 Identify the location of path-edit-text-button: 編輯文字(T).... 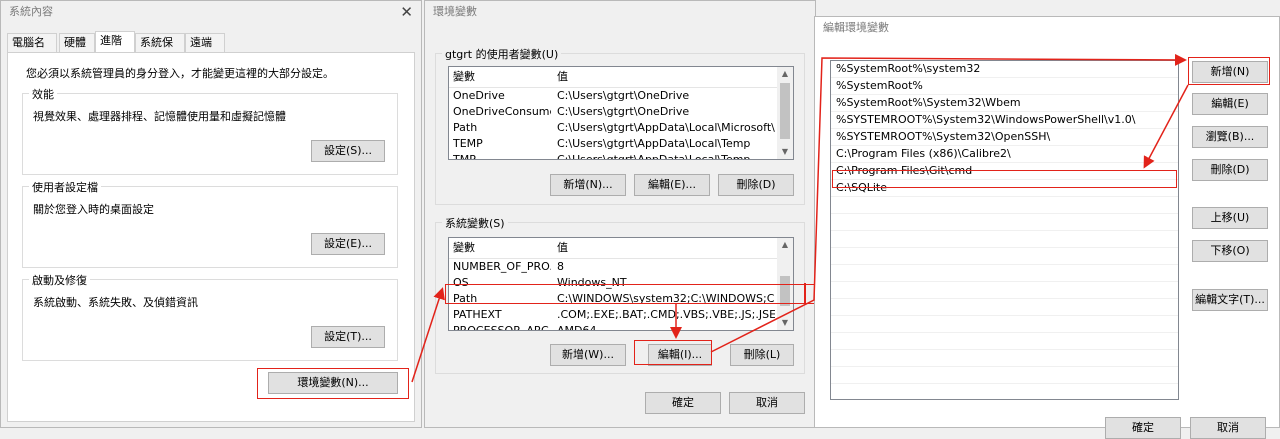
(1230, 300).